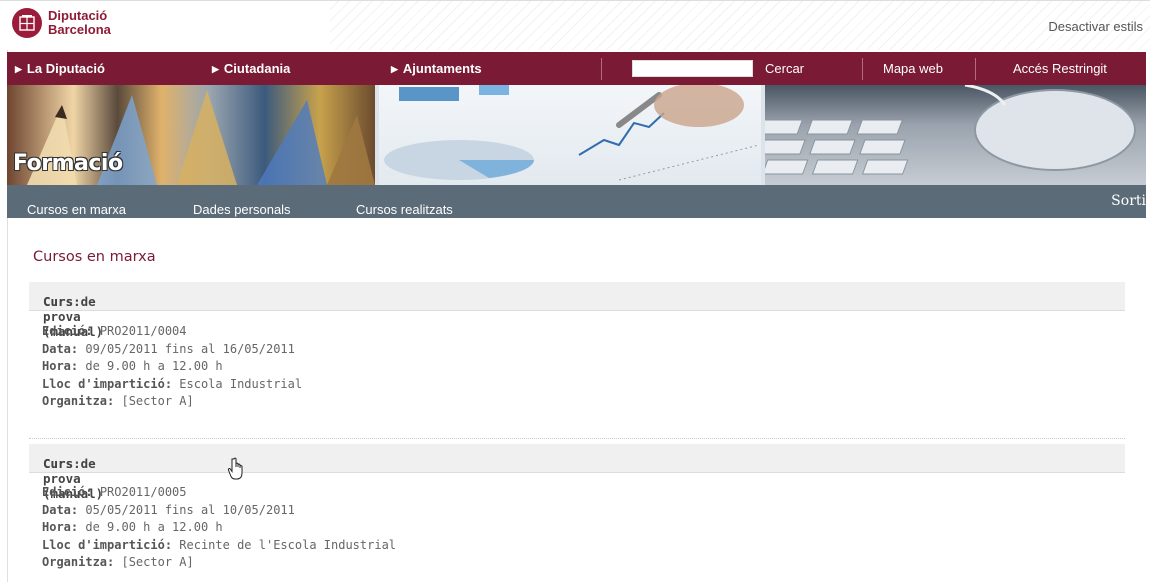 This screenshot has width=1150, height=582. What do you see at coordinates (65, 68) in the screenshot?
I see `nav-label: La Diputació` at bounding box center [65, 68].